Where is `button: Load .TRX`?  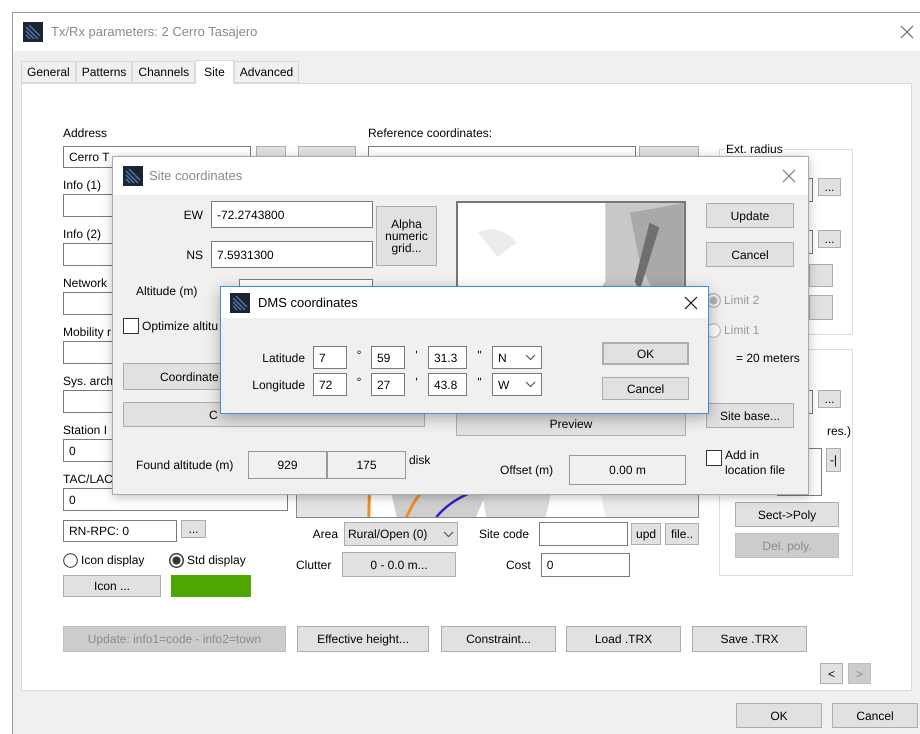 button: Load .TRX is located at coordinates (623, 639).